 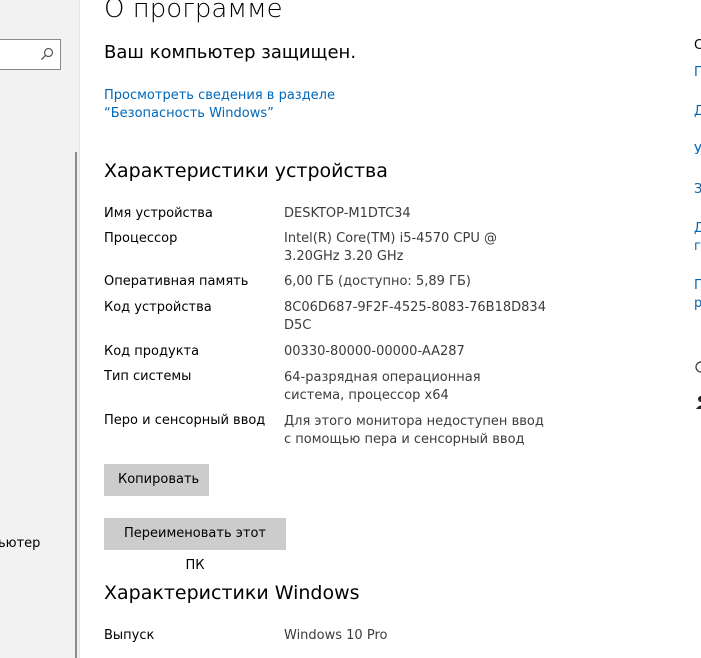 What do you see at coordinates (47, 54) in the screenshot?
I see `search-icon` at bounding box center [47, 54].